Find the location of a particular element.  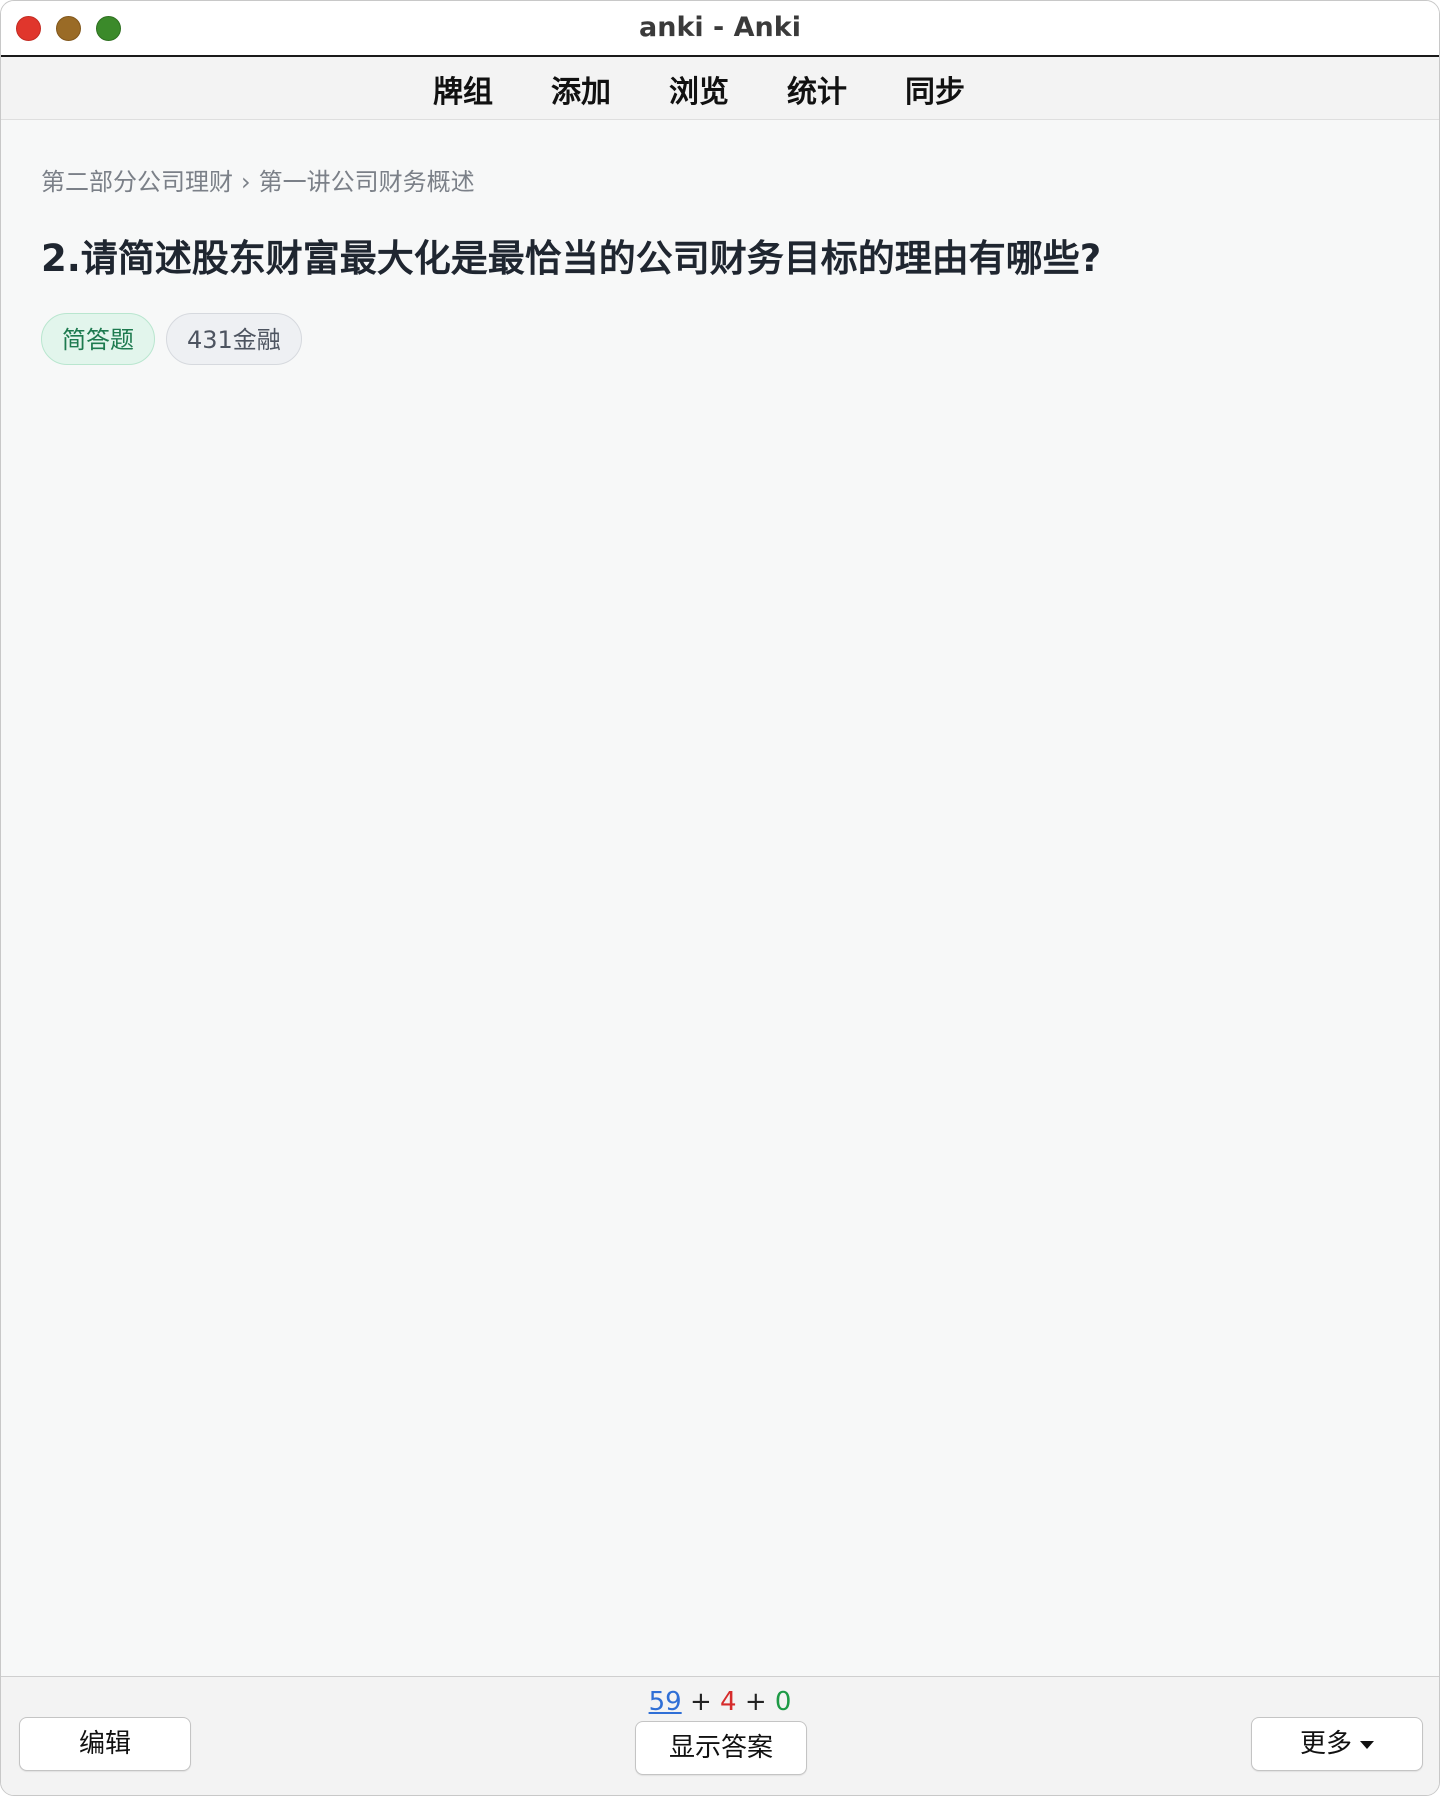

card-question: 2.请简述股东财富最大化是最恰当的公司财务目标的理由有哪些? is located at coordinates (571, 258).